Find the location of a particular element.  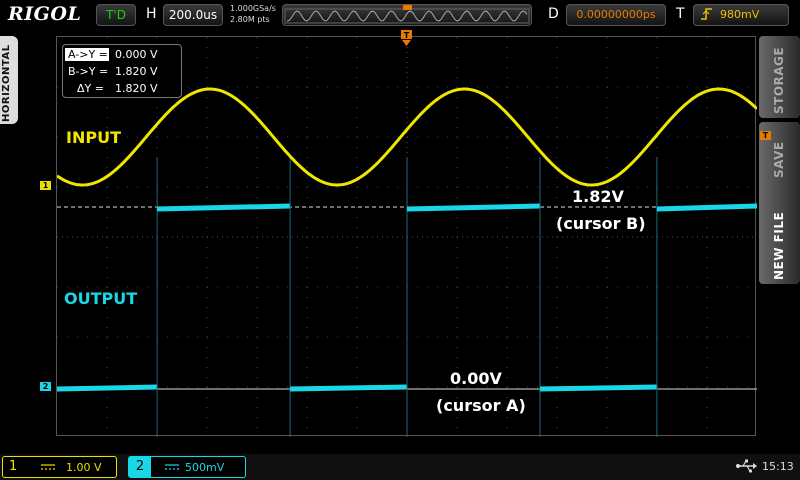

menu-item-save-label: SAVE is located at coordinates (779, 159).